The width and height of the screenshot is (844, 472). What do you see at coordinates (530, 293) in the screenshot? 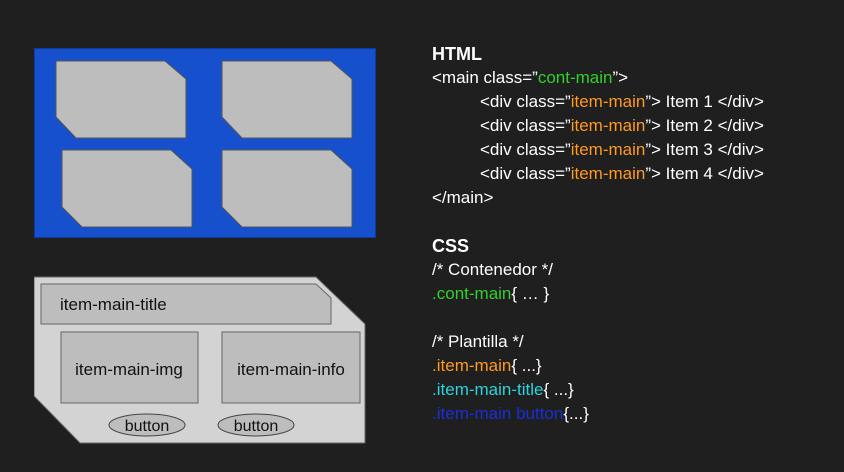
I see `code-text: { … }` at bounding box center [530, 293].